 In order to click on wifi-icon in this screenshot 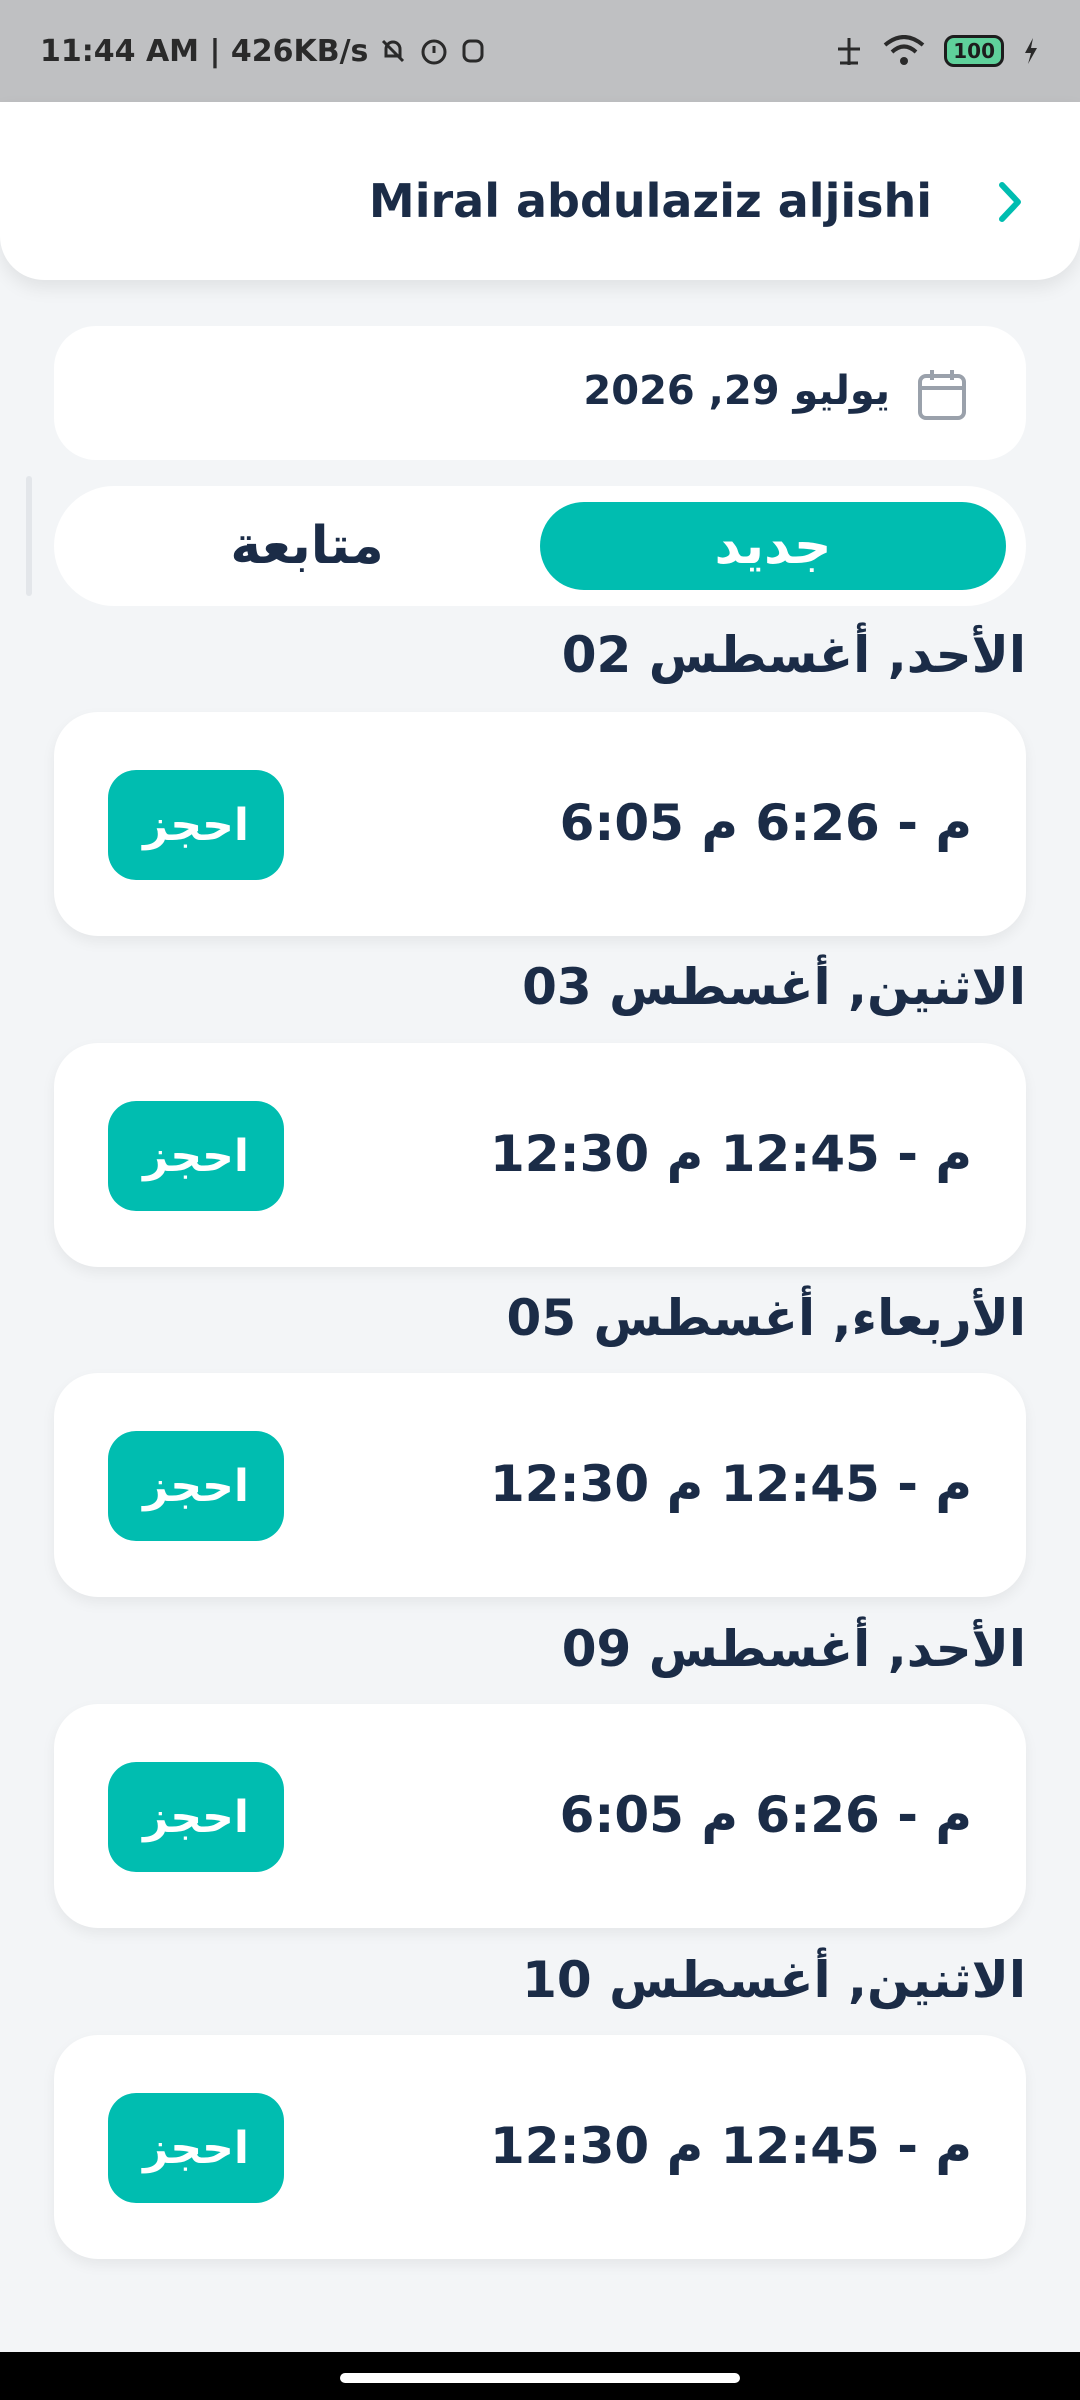, I will do `click(904, 50)`.